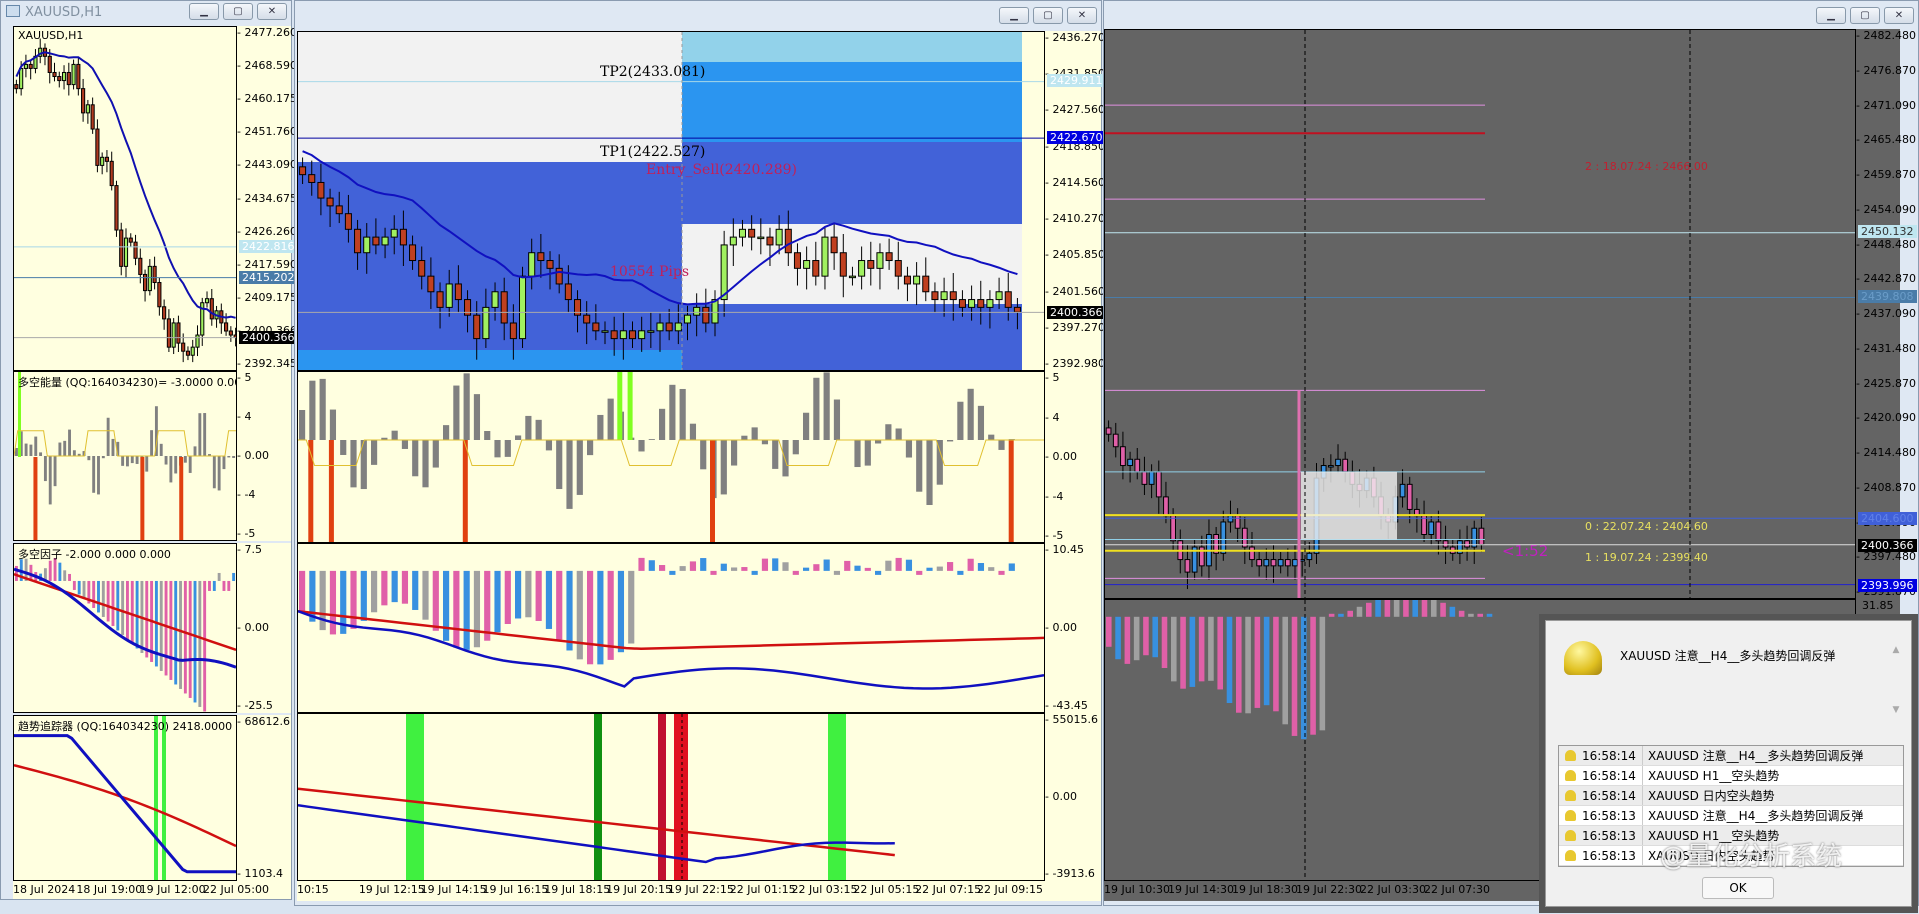 Image resolution: width=1919 pixels, height=914 pixels. What do you see at coordinates (127, 382) in the screenshot?
I see `indicator-label: 多空能量 (QQ:164034230)= -3.0000 0.0000` at bounding box center [127, 382].